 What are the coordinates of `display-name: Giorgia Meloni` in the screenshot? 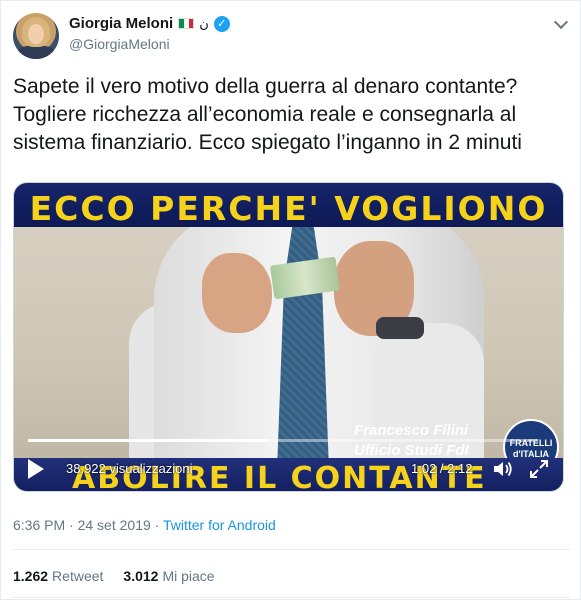 It's located at (121, 23).